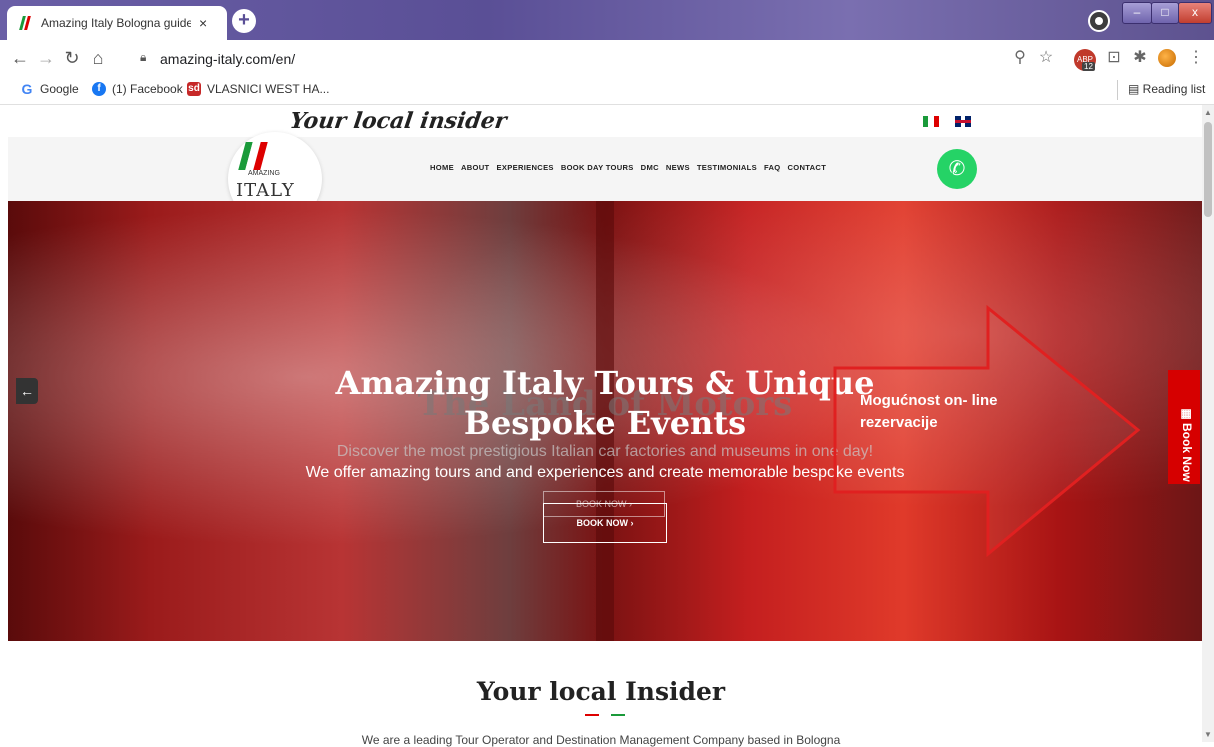  Describe the element at coordinates (203, 23) in the screenshot. I see `tab-close-icon: ×` at that location.